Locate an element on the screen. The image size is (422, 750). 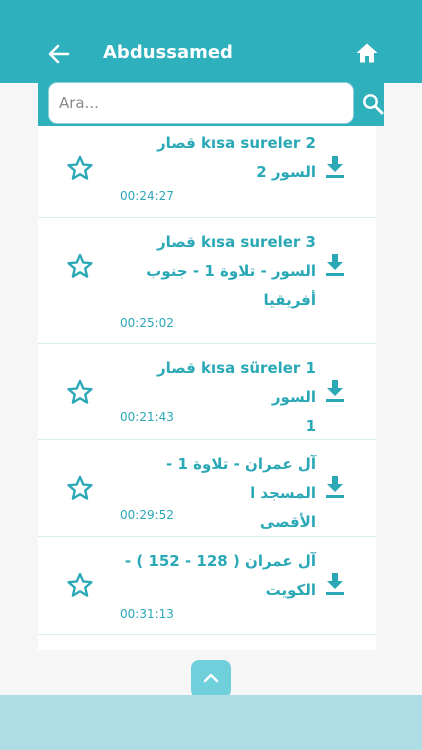
title-line: الكويت is located at coordinates (290, 590).